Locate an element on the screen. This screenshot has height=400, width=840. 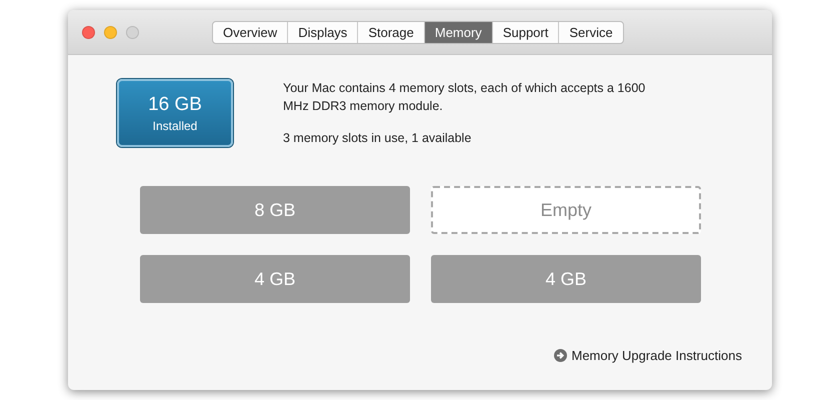
tab: Displays is located at coordinates (322, 32).